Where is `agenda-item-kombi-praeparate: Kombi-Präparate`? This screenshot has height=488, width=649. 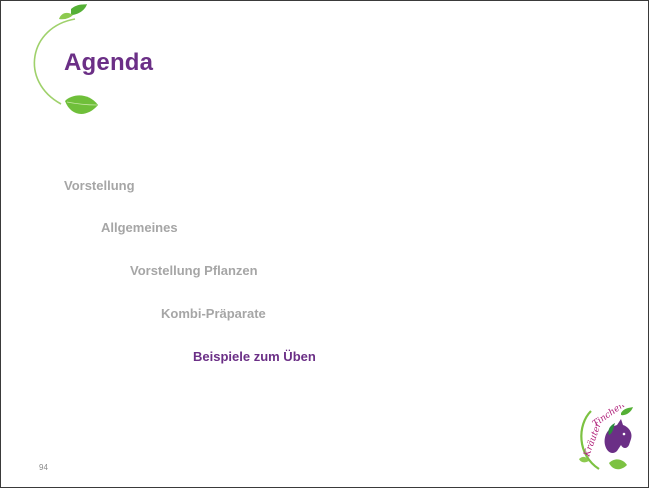
agenda-item-kombi-praeparate: Kombi-Präparate is located at coordinates (213, 313).